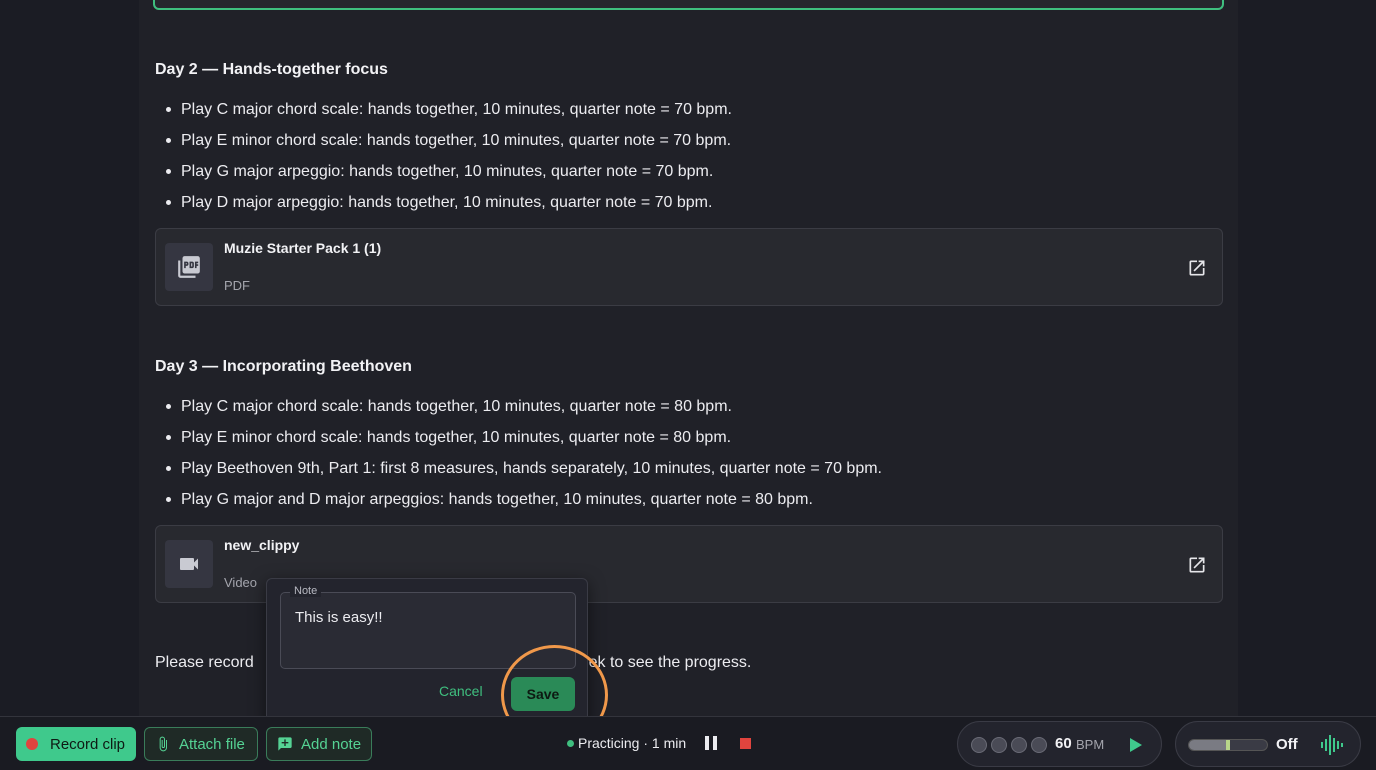  Describe the element at coordinates (461, 691) in the screenshot. I see `cancel-button: Cancel` at that location.